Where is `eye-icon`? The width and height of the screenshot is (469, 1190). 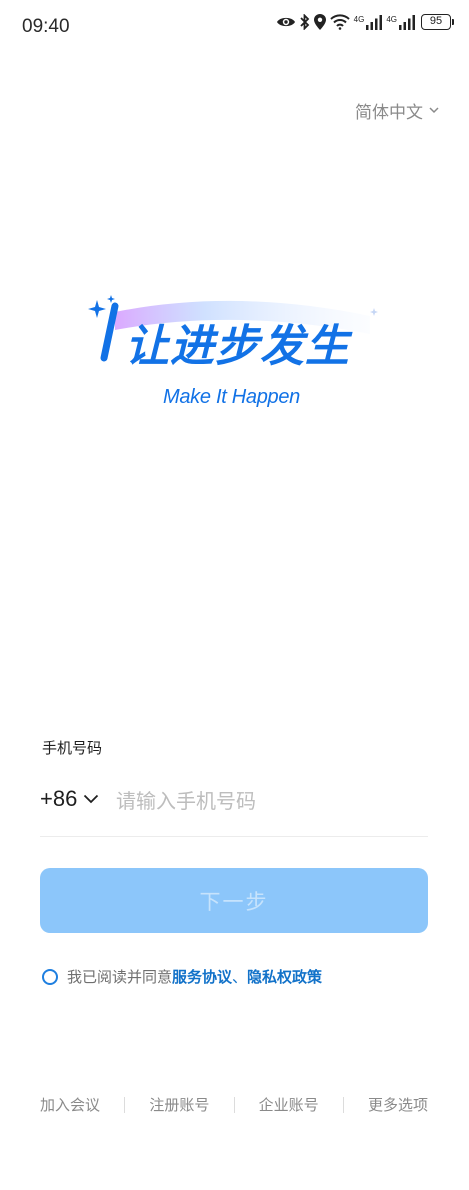 eye-icon is located at coordinates (285, 22).